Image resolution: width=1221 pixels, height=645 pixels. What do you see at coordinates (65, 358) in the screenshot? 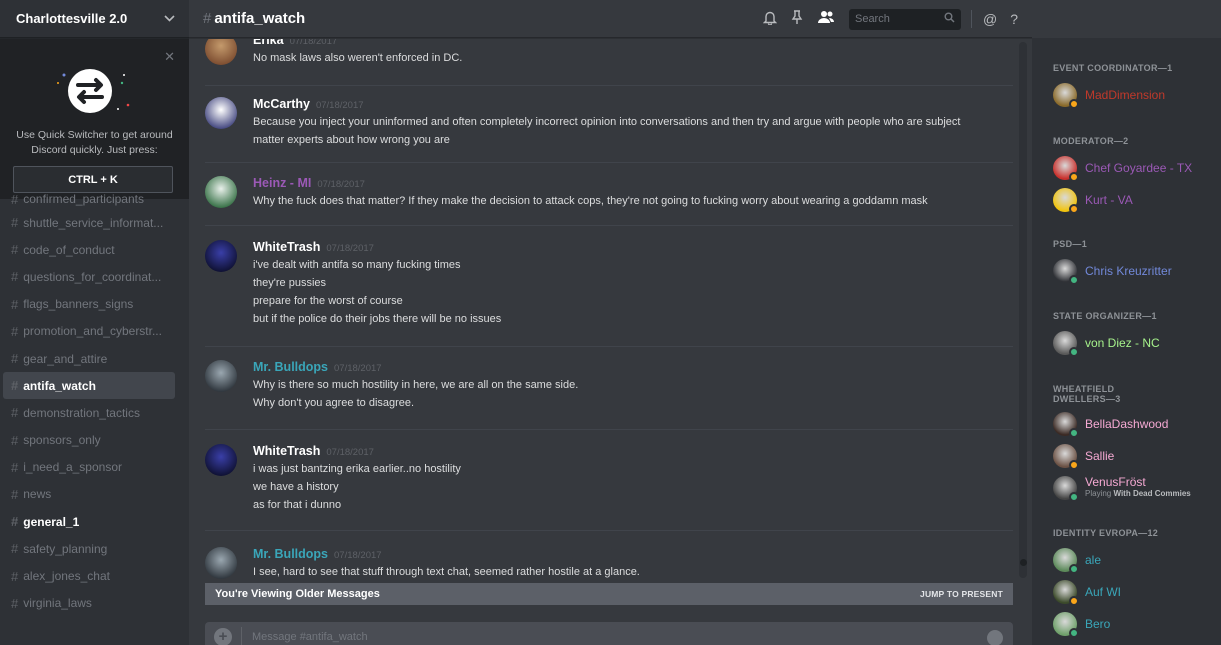
I see `channel-label: gear_and_attire` at bounding box center [65, 358].